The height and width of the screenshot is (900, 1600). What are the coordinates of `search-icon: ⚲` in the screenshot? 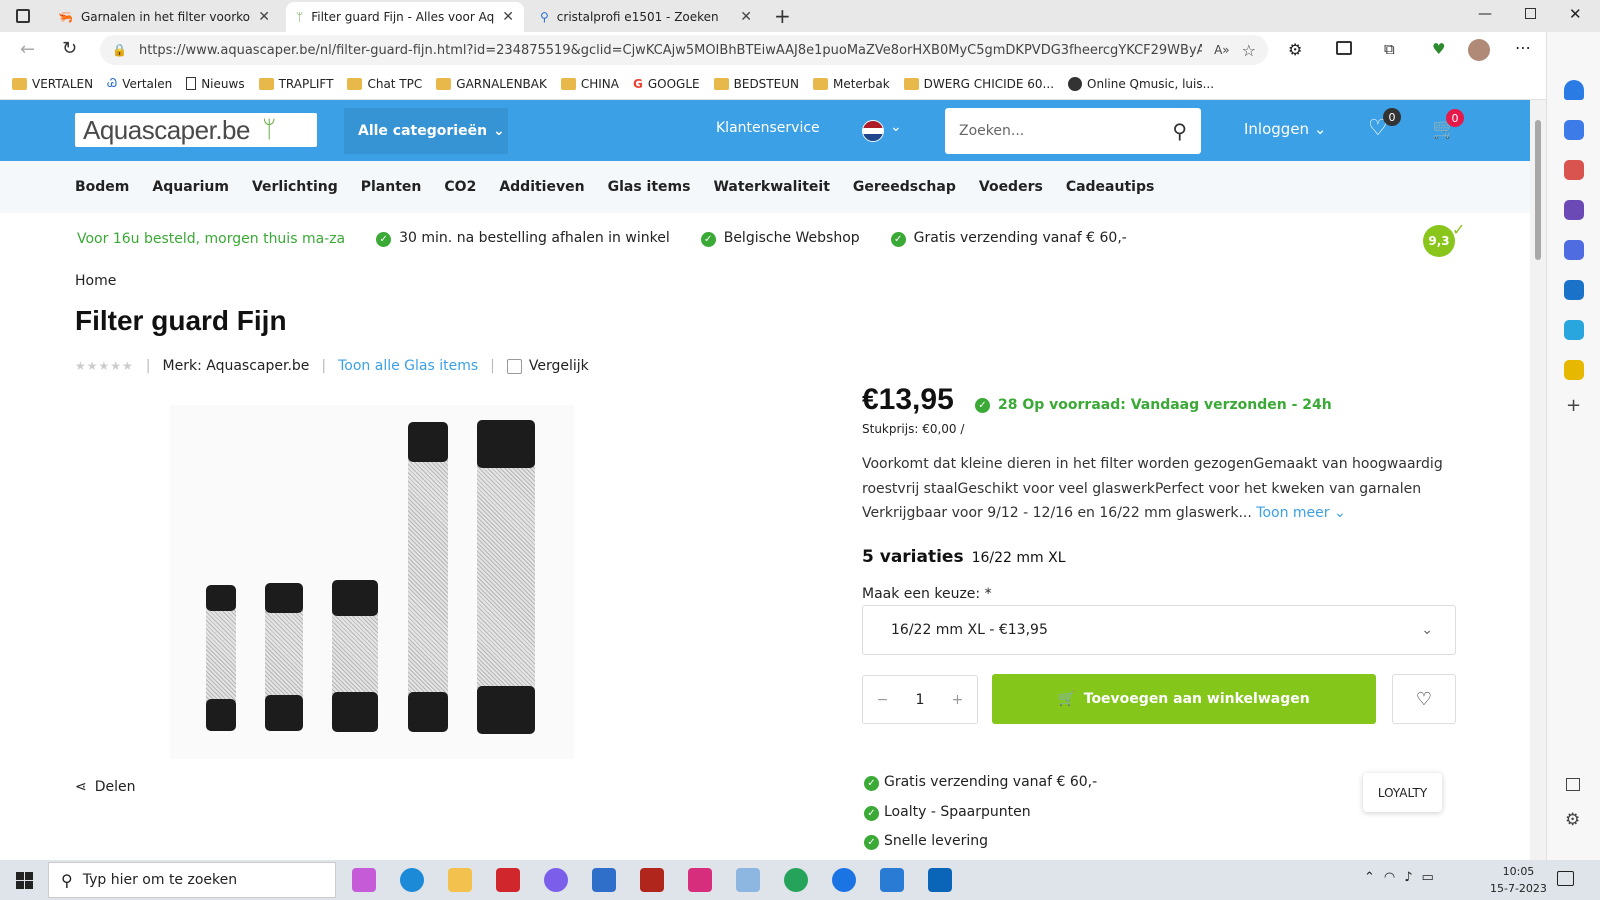 It's located at (1179, 131).